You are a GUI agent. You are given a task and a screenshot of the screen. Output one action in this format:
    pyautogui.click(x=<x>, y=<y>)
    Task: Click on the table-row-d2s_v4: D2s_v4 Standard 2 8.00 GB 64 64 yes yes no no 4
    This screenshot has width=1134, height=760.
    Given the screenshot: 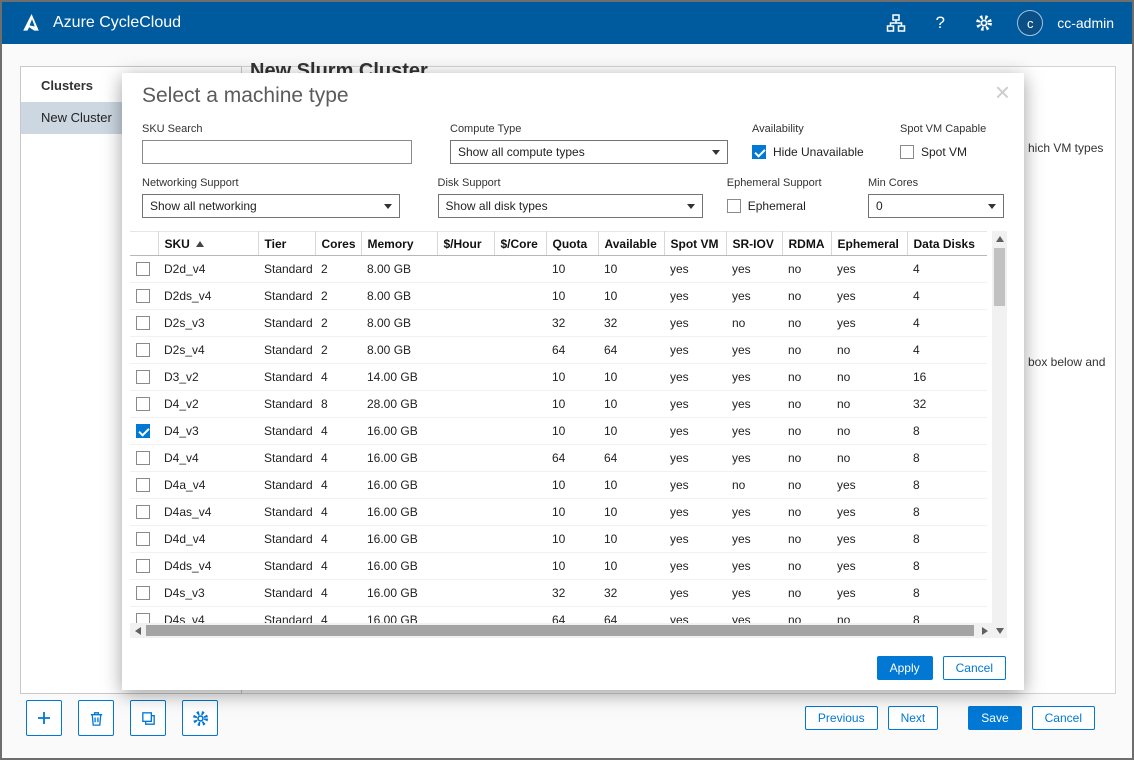 What is the action you would take?
    pyautogui.click(x=558, y=350)
    